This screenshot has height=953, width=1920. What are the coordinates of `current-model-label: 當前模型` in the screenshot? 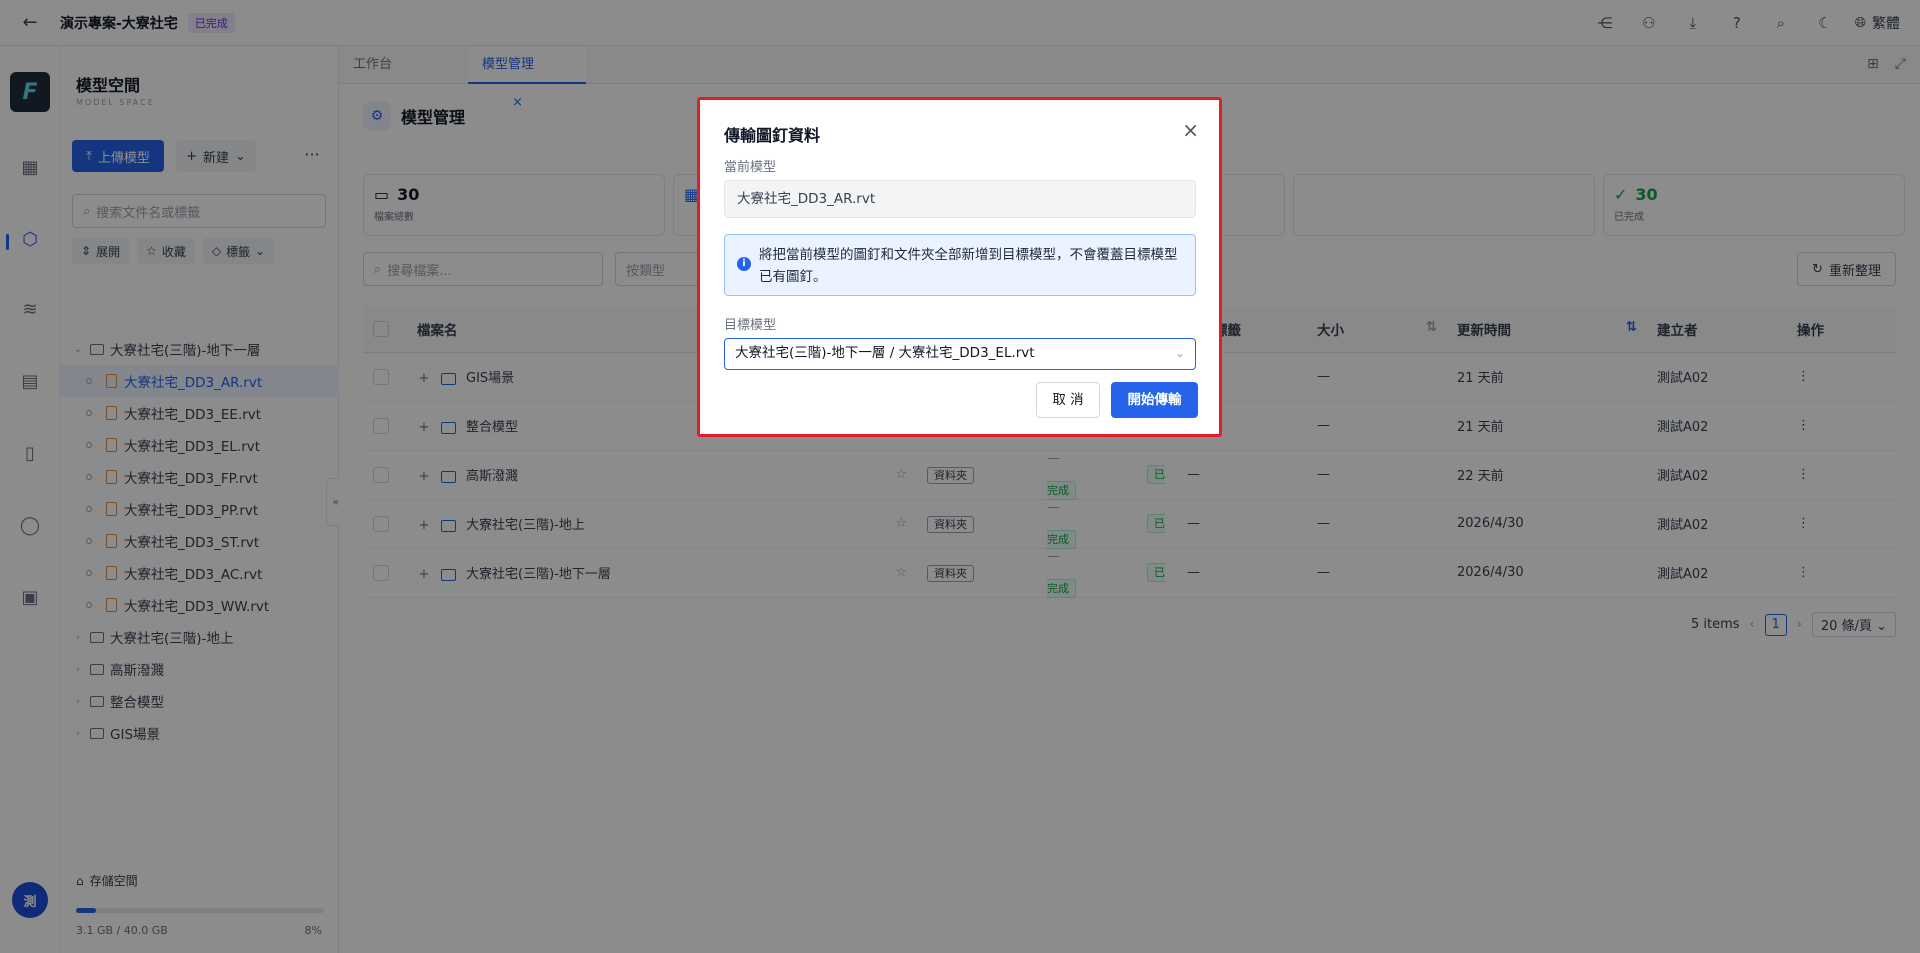 It's located at (750, 167).